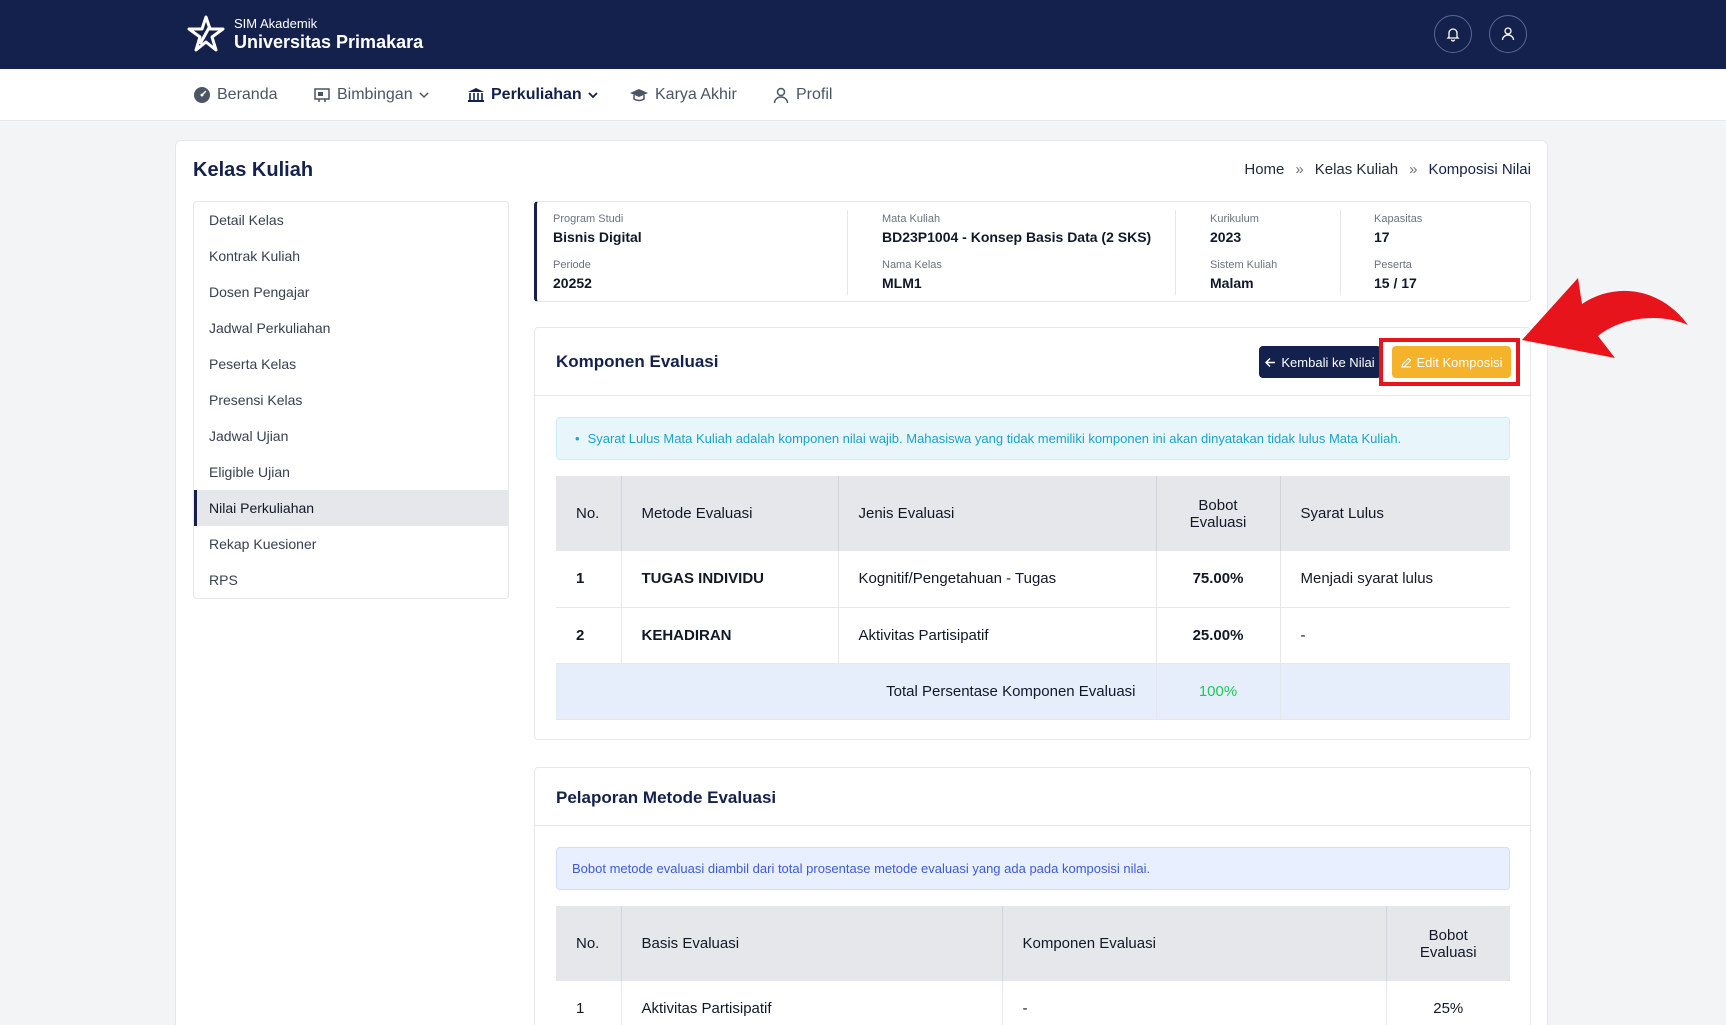 This screenshot has width=1726, height=1025. Describe the element at coordinates (597, 237) in the screenshot. I see `info-value: Bisnis Digital` at that location.